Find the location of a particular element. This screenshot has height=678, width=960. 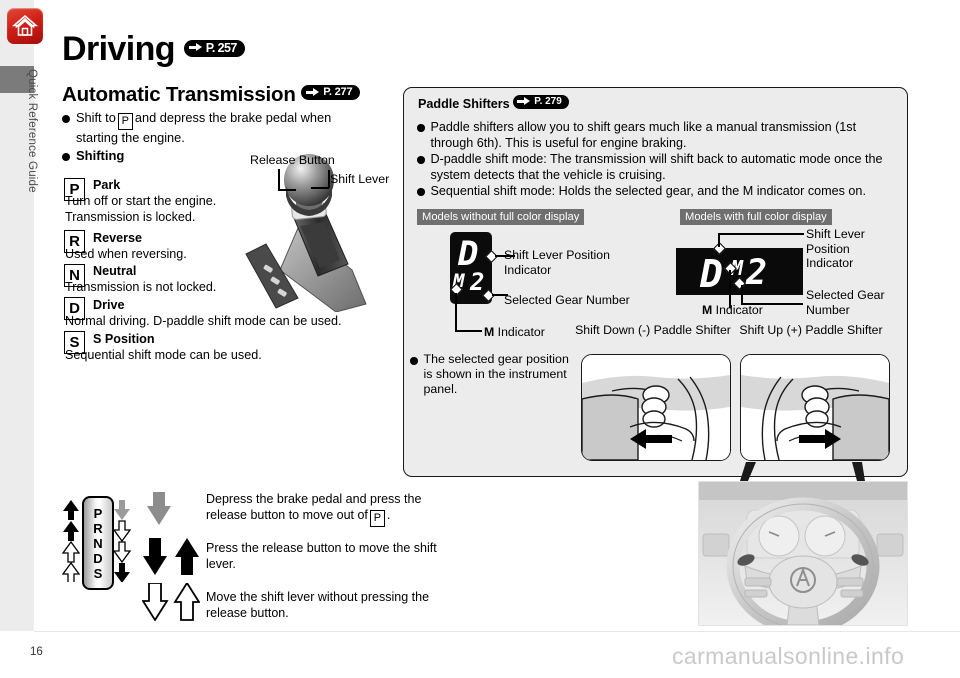

home-icon is located at coordinates (25, 26).